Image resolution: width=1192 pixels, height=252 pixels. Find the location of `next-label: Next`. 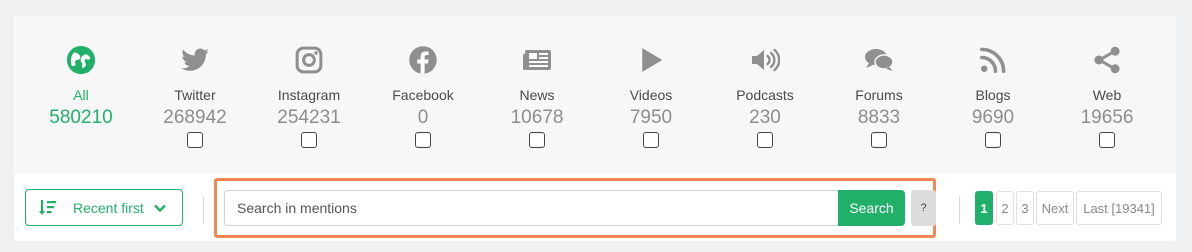

next-label: Next is located at coordinates (1055, 208).